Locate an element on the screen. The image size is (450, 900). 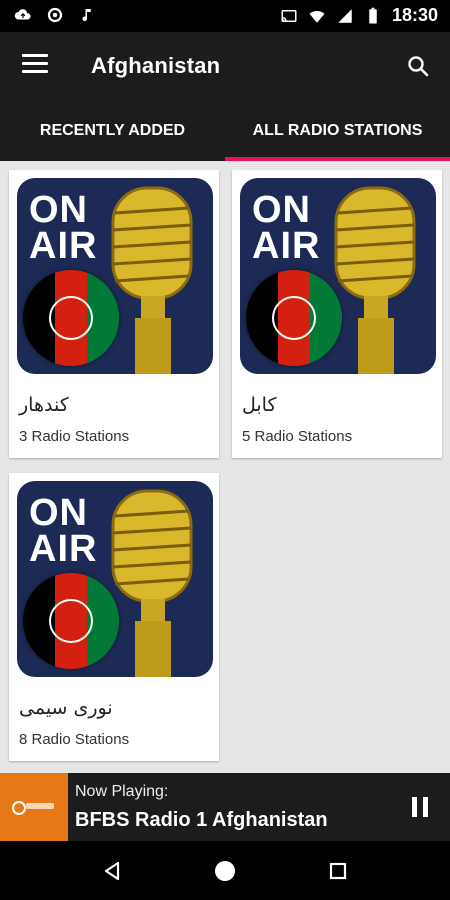
region-card: ON AIR کندهار 3 Radio Stations is located at coordinates (114, 314).